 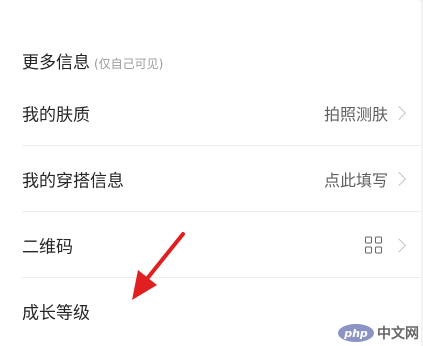 I want to click on section-title: 更多信息, so click(x=56, y=63).